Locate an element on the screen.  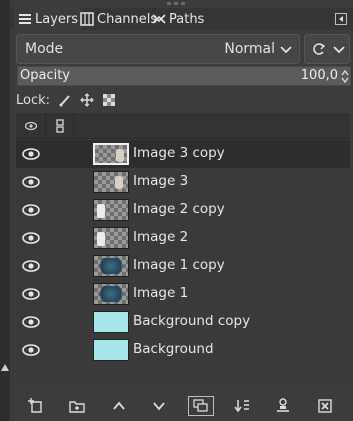
layer-row: Background is located at coordinates (183, 350).